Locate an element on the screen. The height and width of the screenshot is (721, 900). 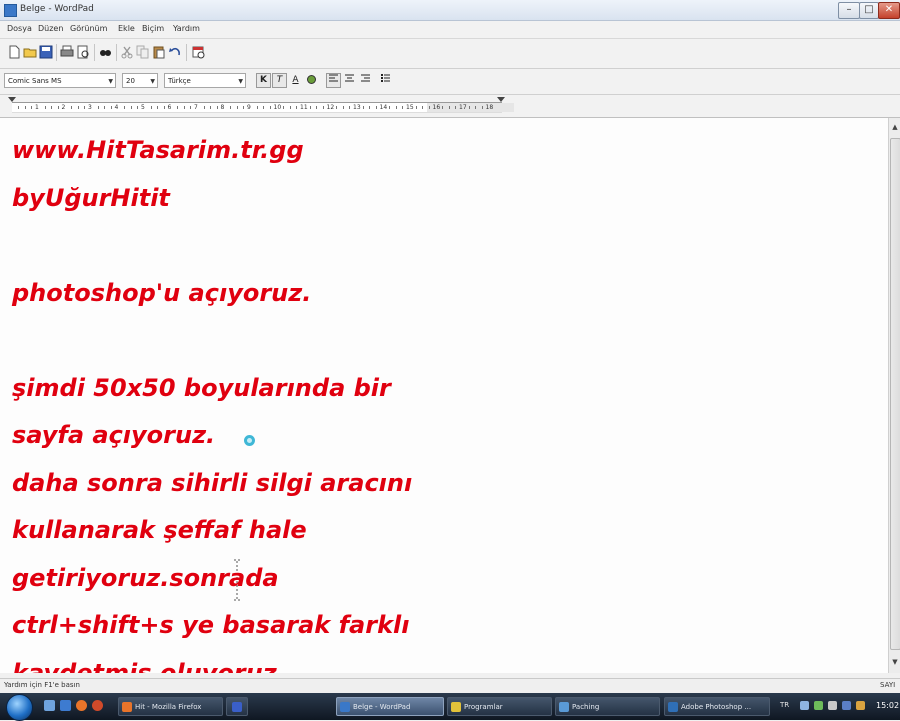
ie-icon is located at coordinates (65, 705).